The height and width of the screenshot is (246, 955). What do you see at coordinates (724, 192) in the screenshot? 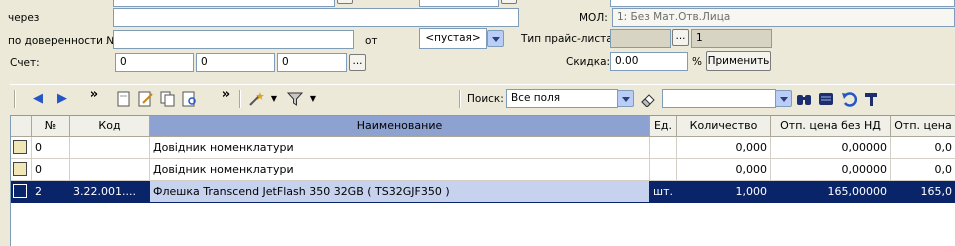
I see `cell-quantity: 1,000` at bounding box center [724, 192].